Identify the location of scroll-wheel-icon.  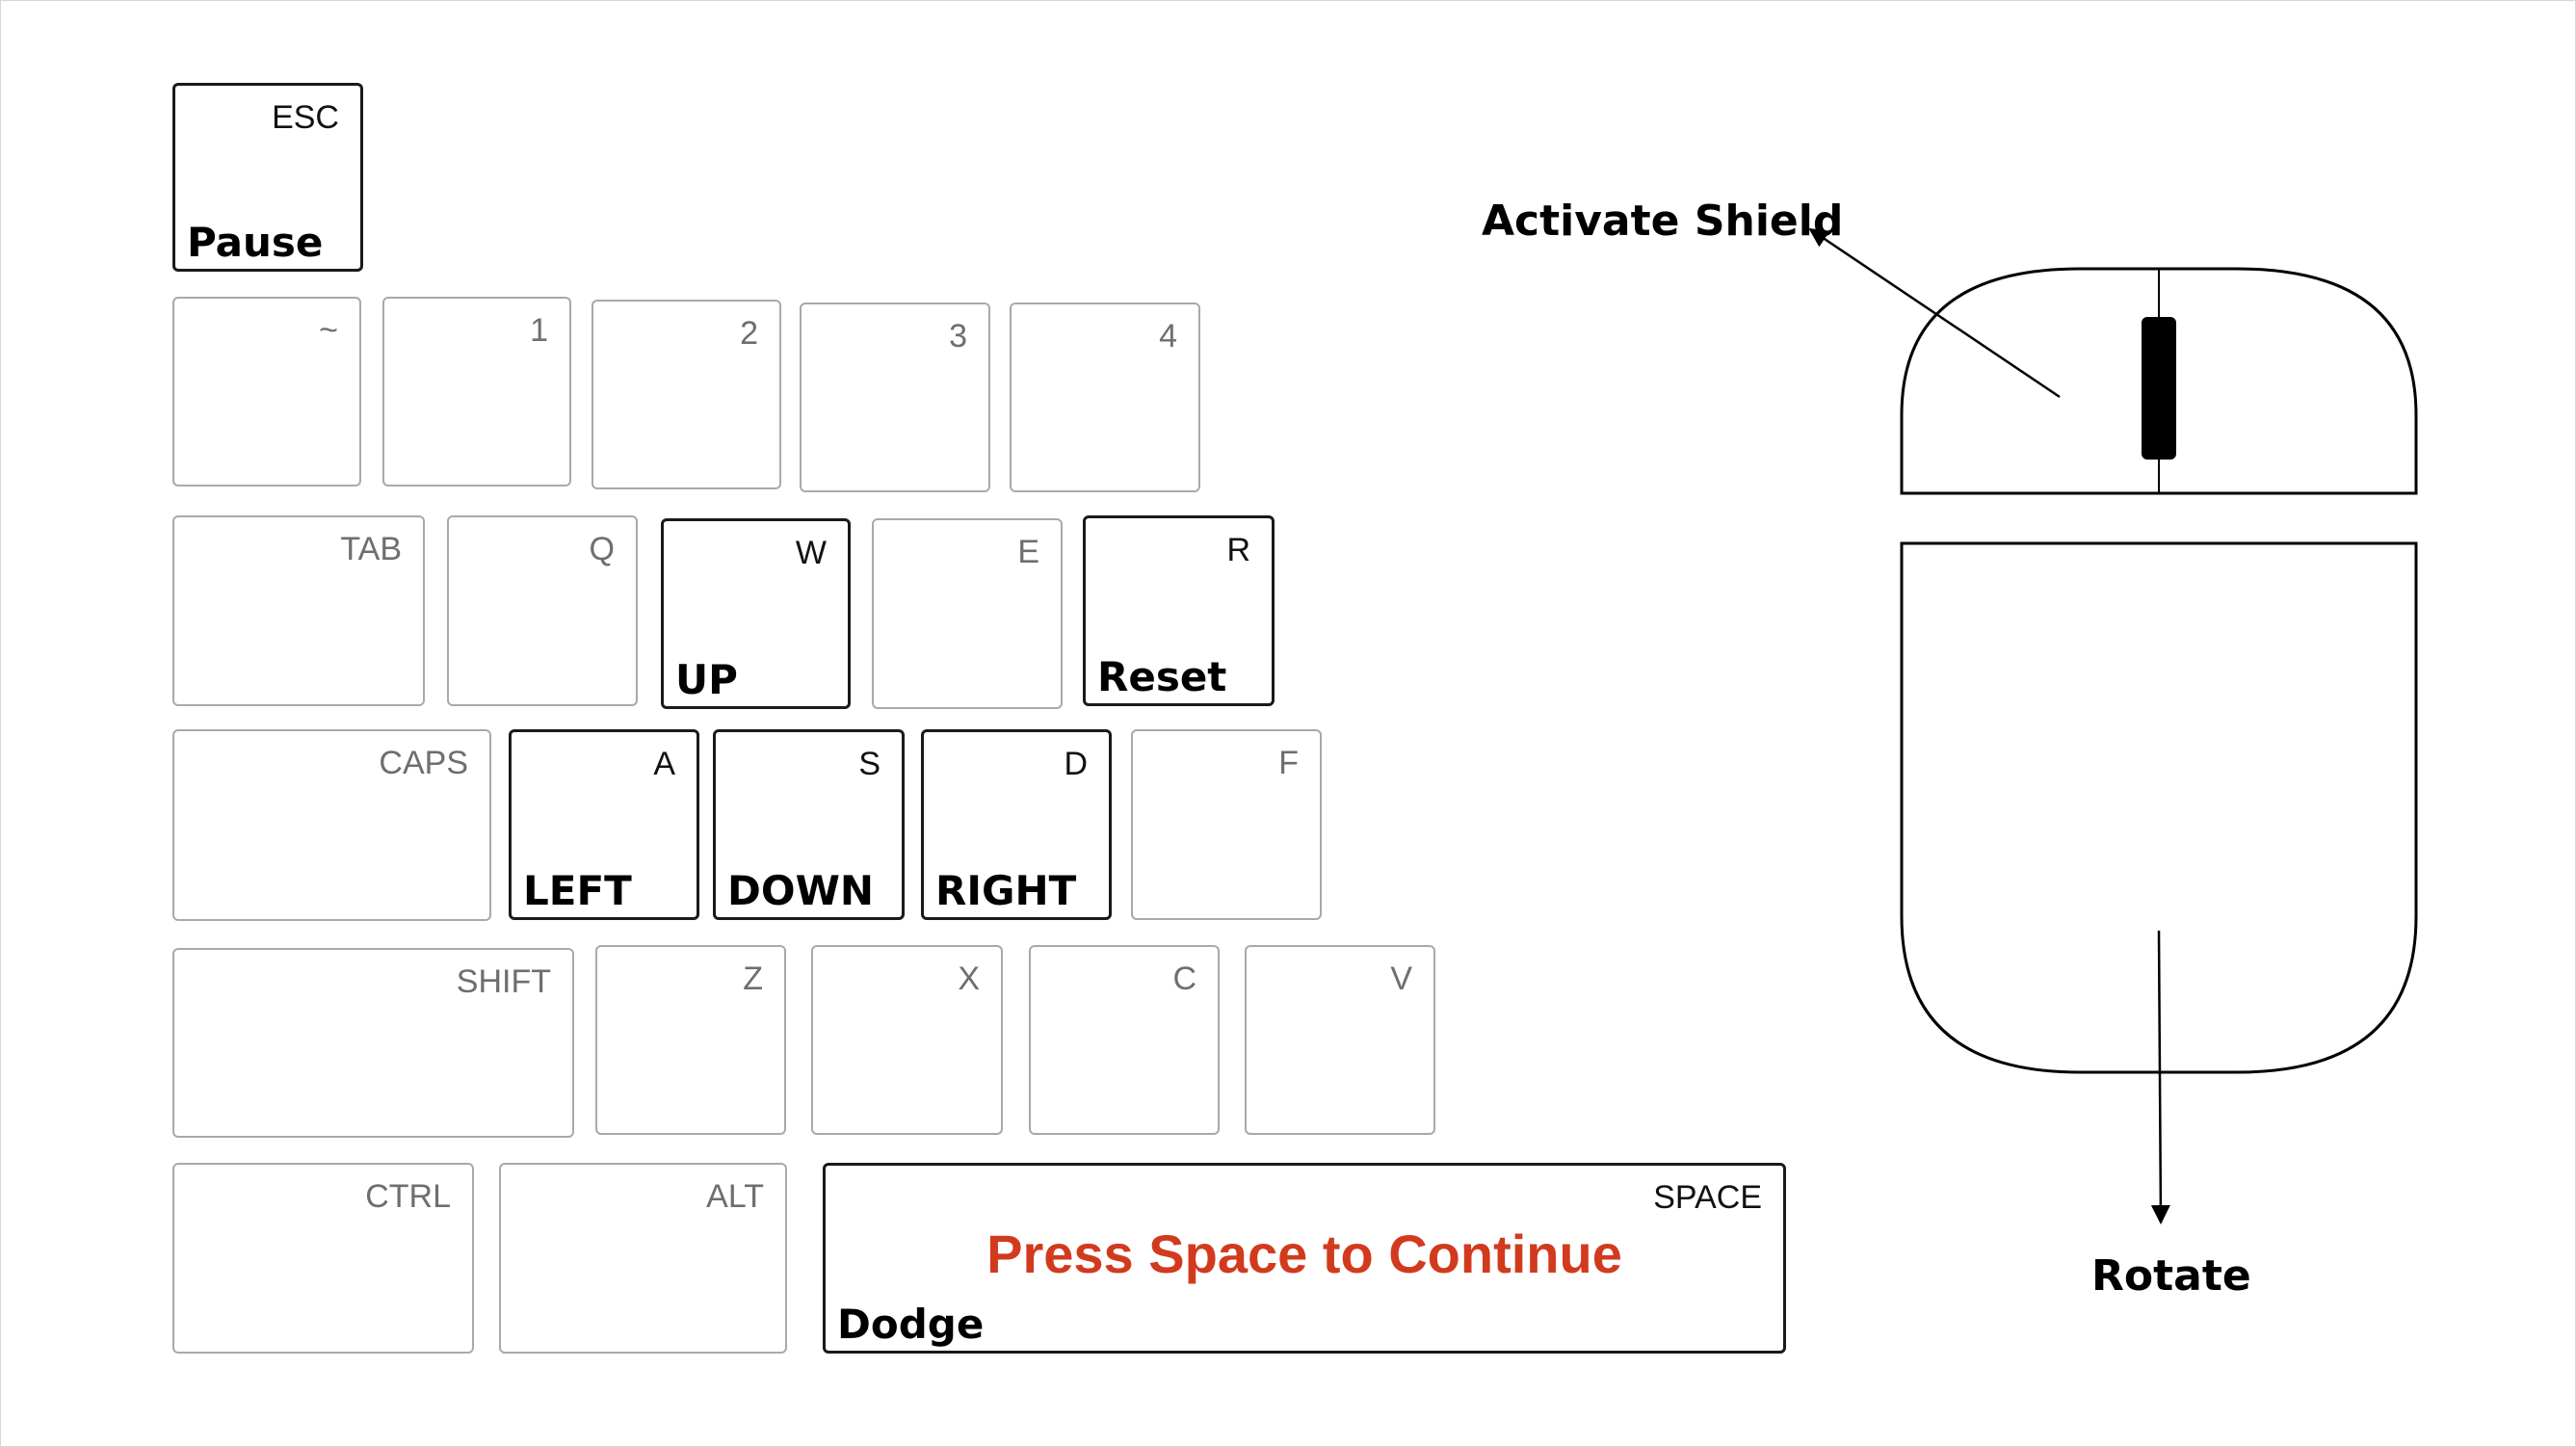
(2159, 388).